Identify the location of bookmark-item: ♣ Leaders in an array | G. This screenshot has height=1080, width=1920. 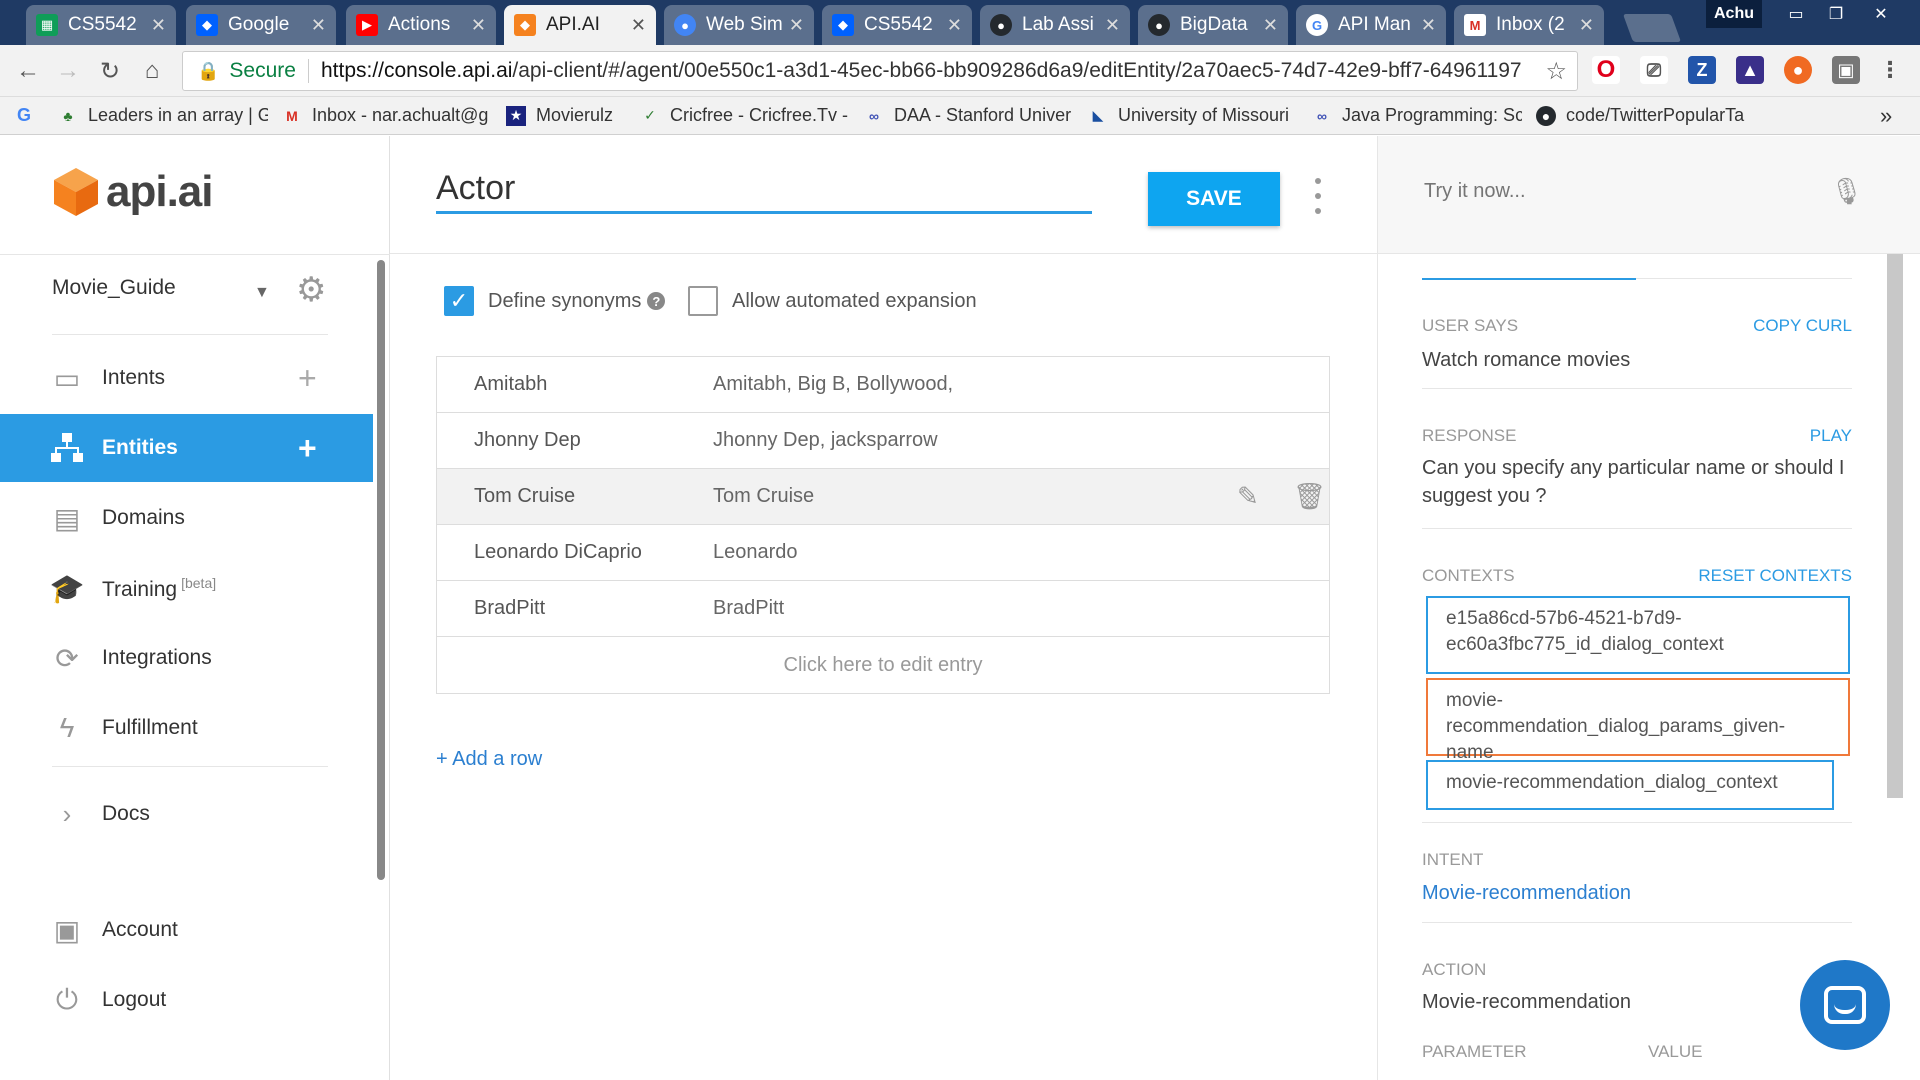
(163, 115).